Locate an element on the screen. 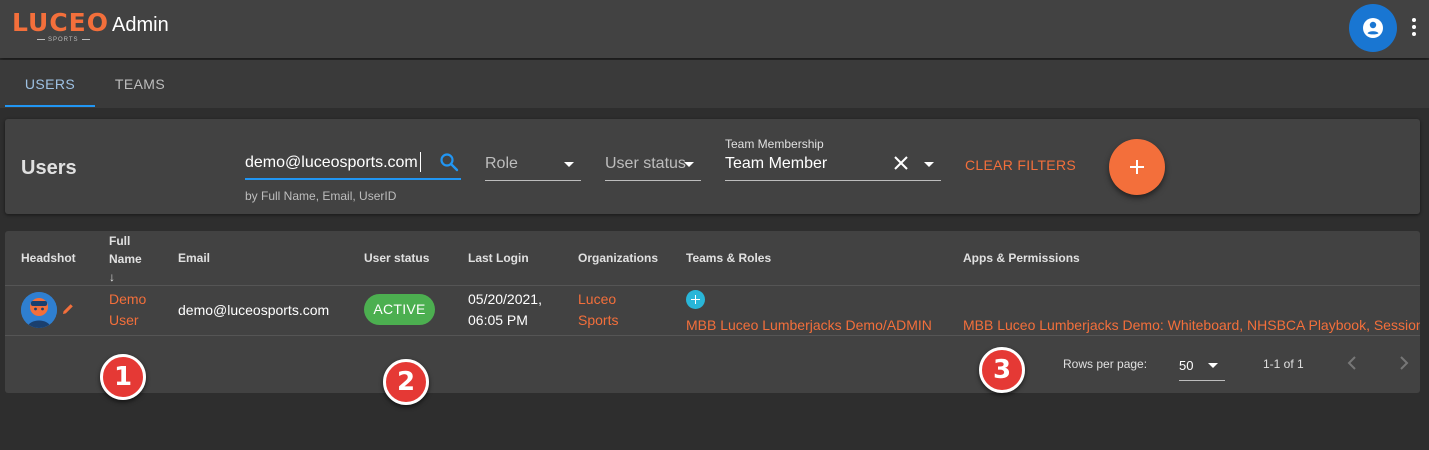 The image size is (1429, 450). last-login-date: 05/20/2021, is located at coordinates (505, 299).